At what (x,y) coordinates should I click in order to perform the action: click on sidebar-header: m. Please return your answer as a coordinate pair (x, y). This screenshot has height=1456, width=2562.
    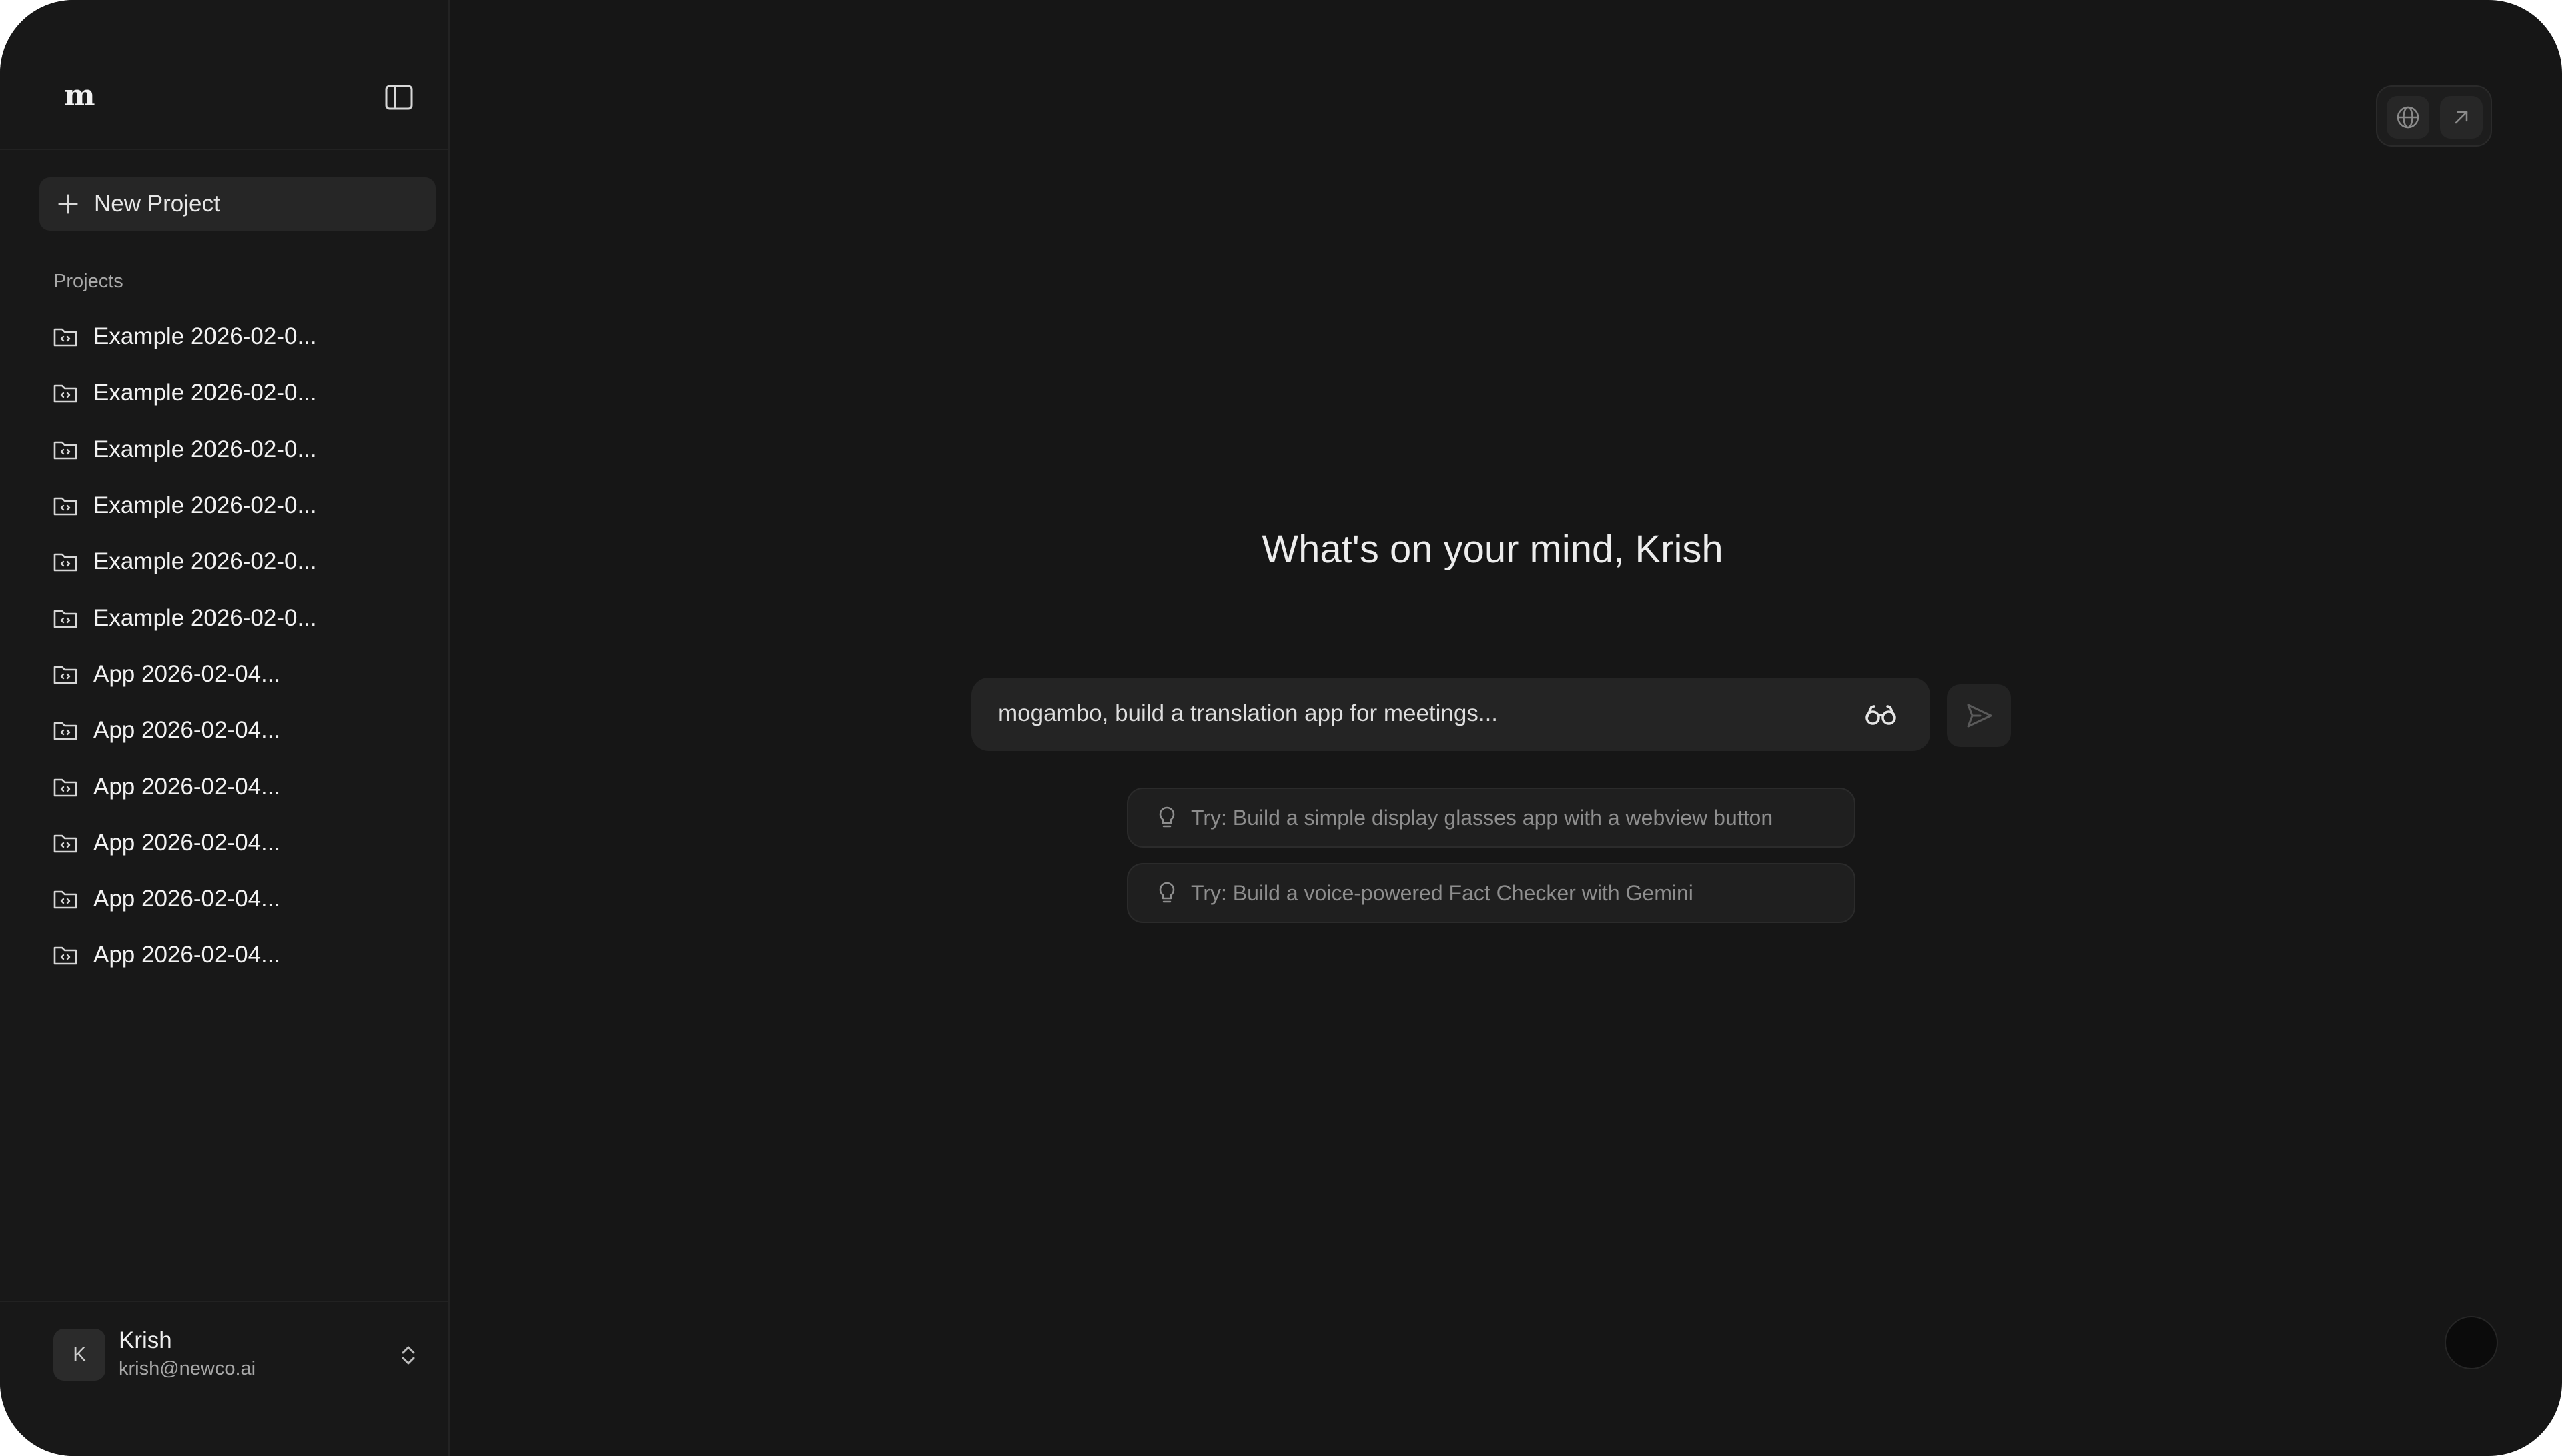
    Looking at the image, I should click on (224, 75).